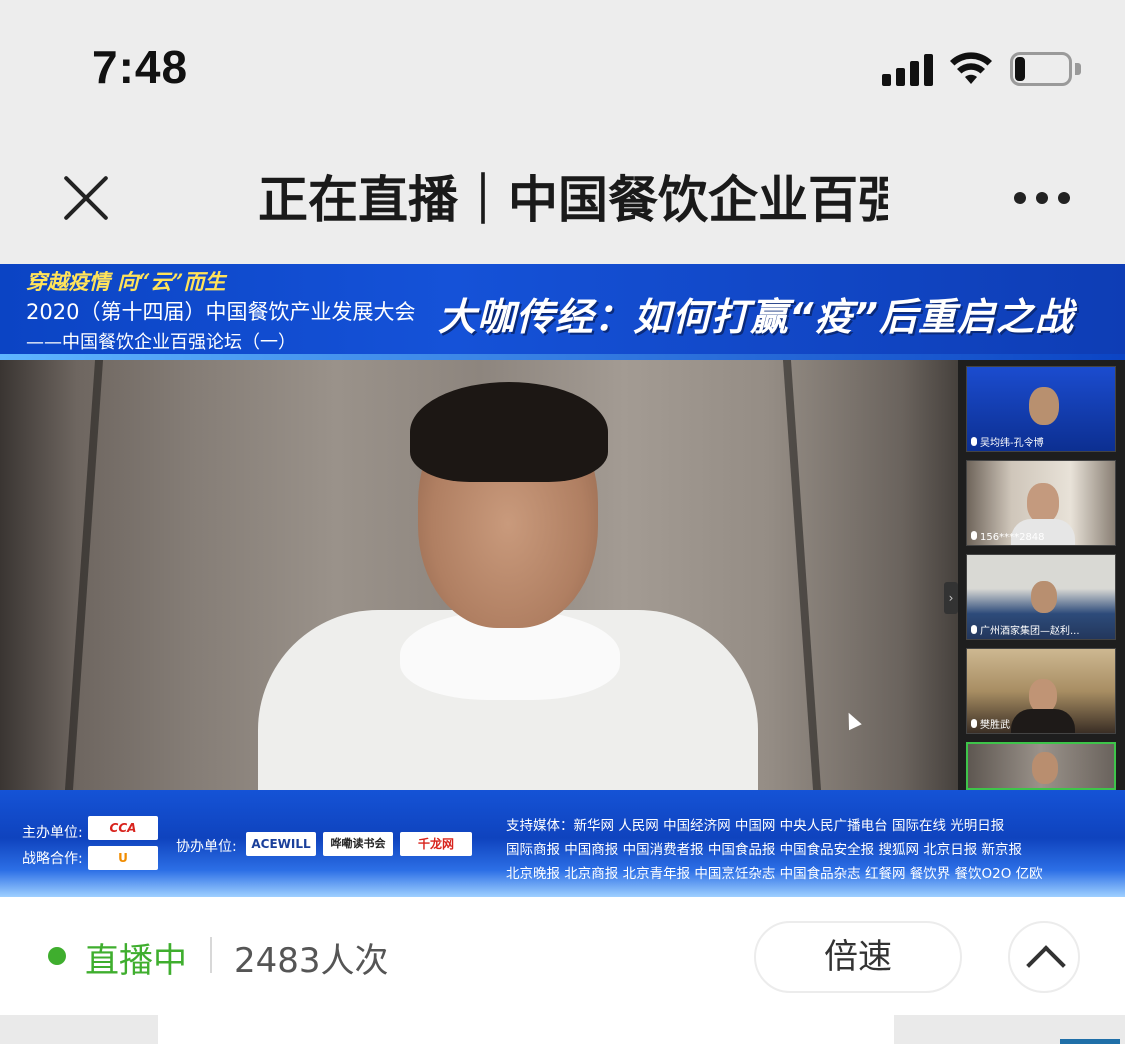 This screenshot has width=1125, height=1044. What do you see at coordinates (311, 961) in the screenshot?
I see `viewer-count: 2483人次` at bounding box center [311, 961].